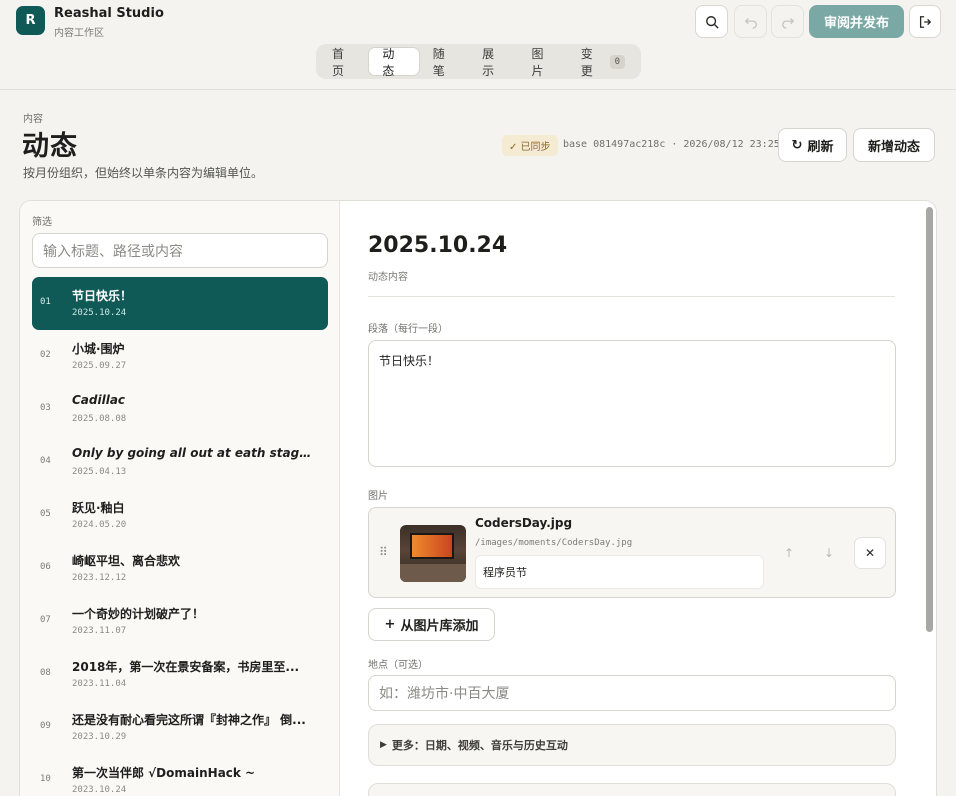 The image size is (956, 796). I want to click on logout-button, so click(925, 21).